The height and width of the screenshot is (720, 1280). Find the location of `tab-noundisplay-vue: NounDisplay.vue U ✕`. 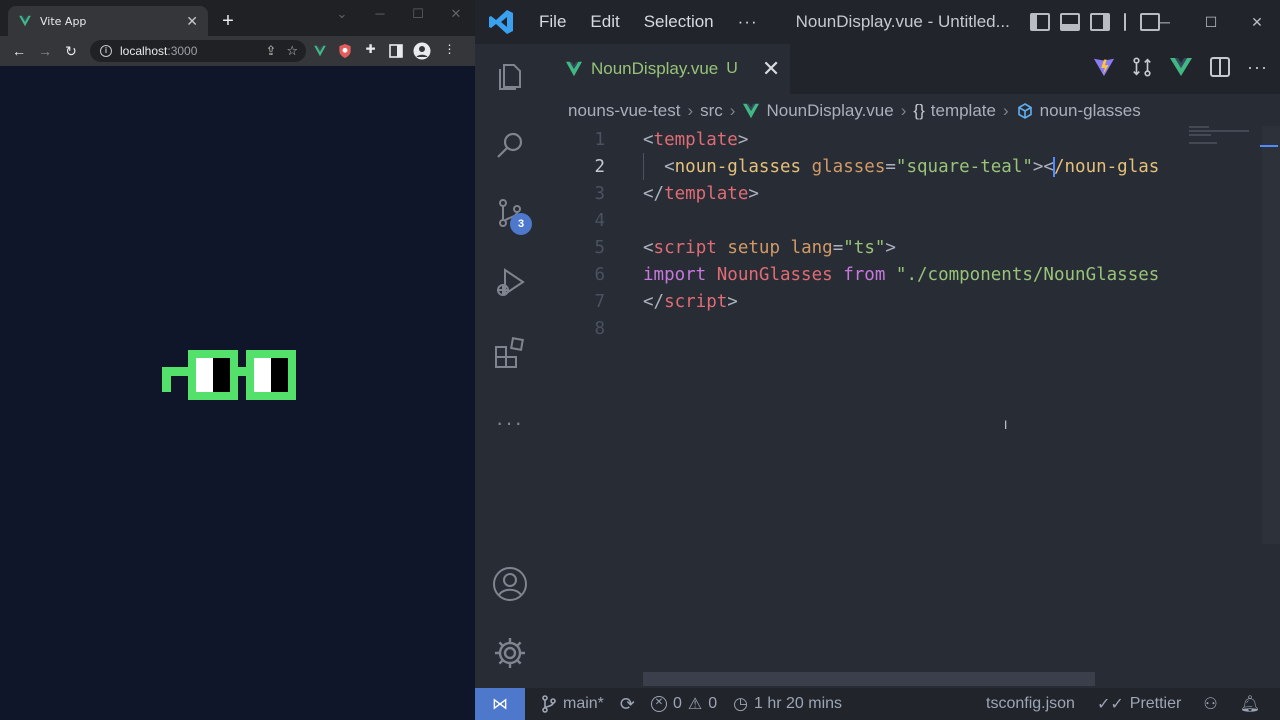

tab-noundisplay-vue: NounDisplay.vue U ✕ is located at coordinates (667, 69).